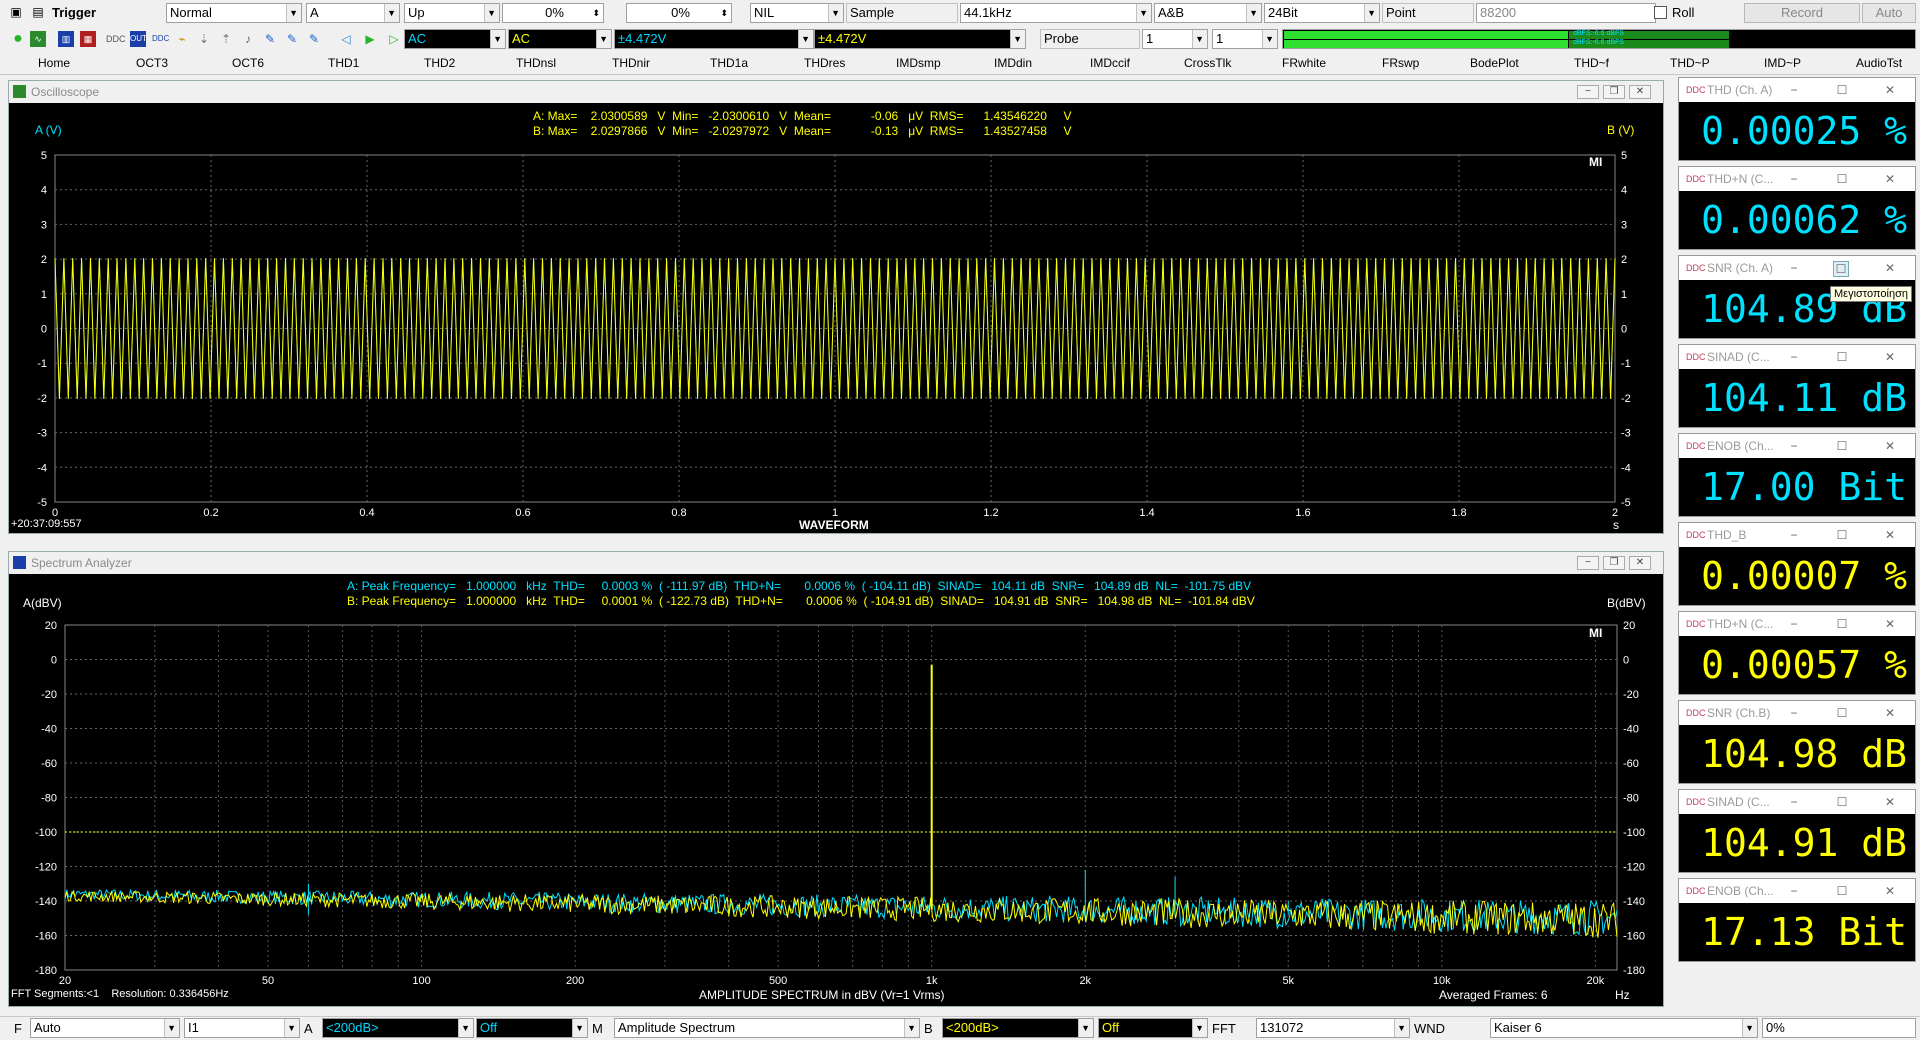 This screenshot has width=1920, height=1040. I want to click on tab-oct3: OCT3, so click(152, 63).